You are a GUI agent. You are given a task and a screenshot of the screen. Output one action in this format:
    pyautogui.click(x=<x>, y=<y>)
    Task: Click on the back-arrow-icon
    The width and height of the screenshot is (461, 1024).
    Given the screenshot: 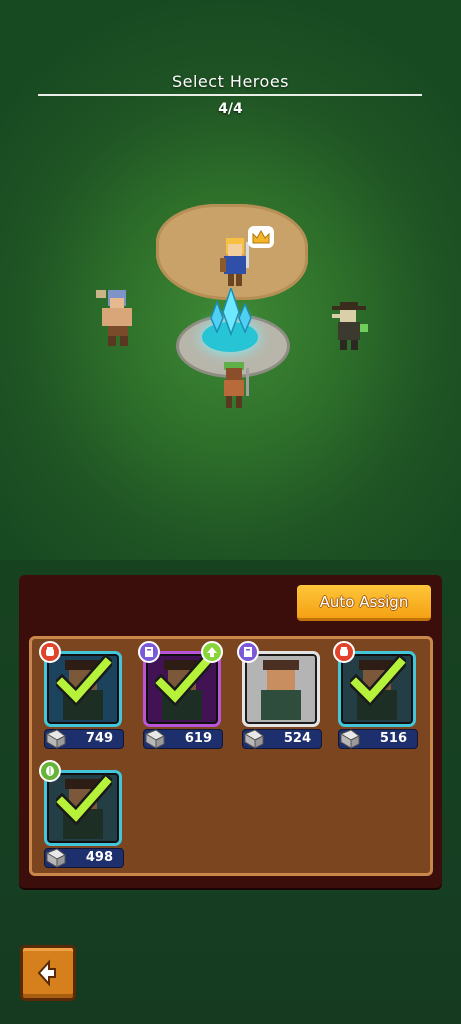 What is the action you would take?
    pyautogui.click(x=46, y=973)
    